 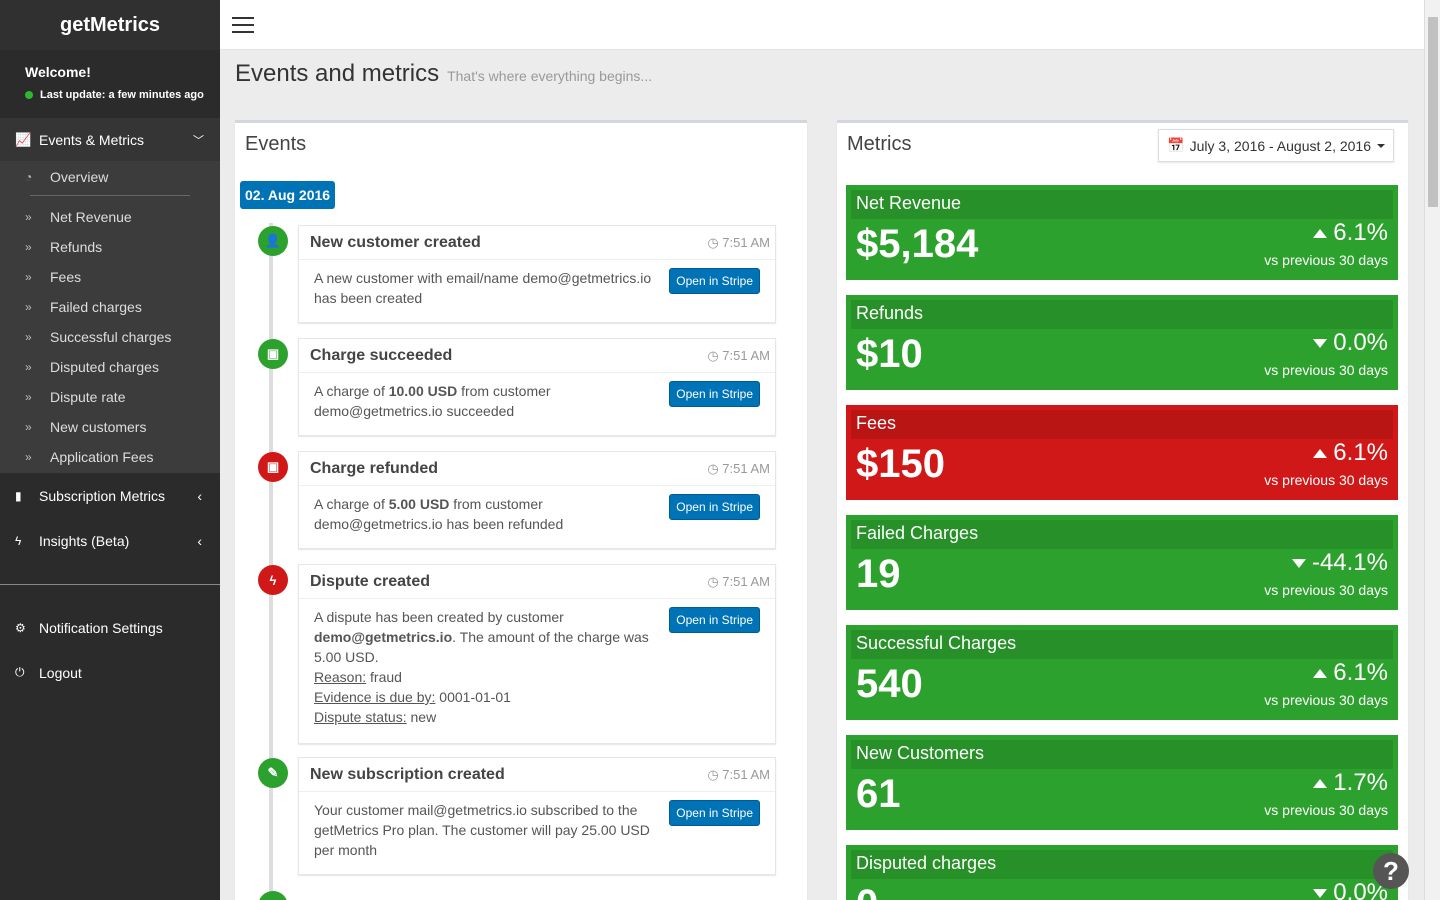 I want to click on sidebar-item-label: Disputed charges, so click(x=104, y=367).